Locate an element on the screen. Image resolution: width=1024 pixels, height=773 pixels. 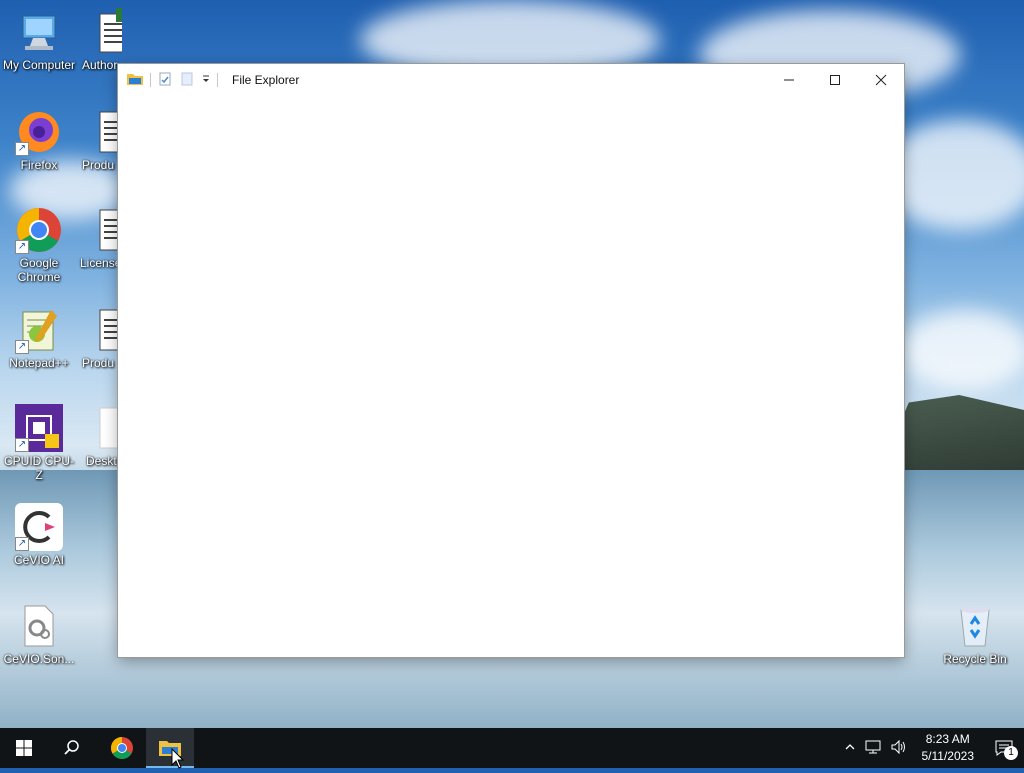
firefox-icon: ↗ is located at coordinates (39, 132).